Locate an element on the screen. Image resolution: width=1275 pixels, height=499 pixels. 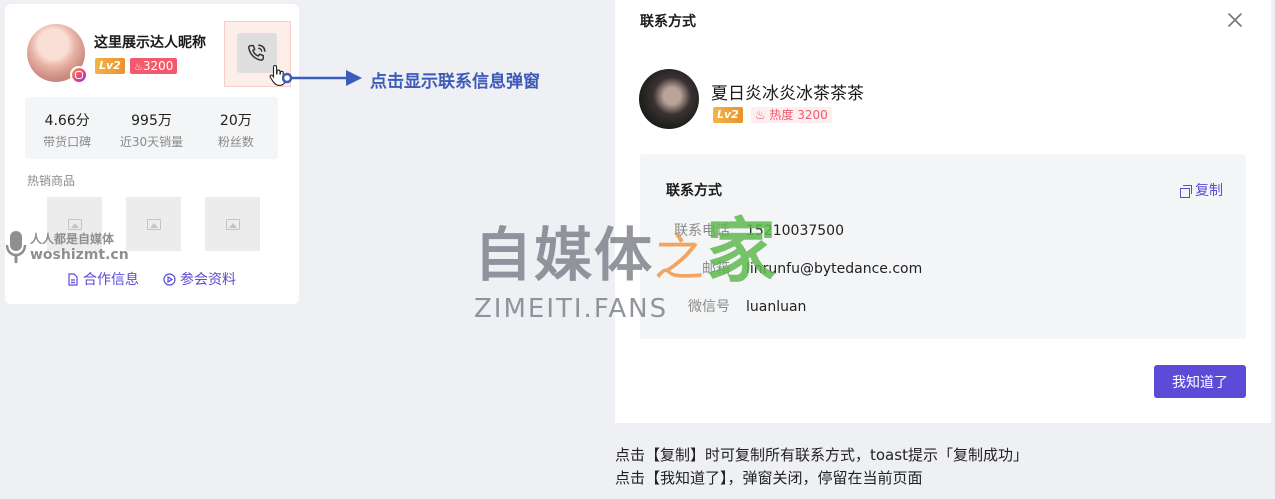
hot-products-title: 热销商品 is located at coordinates (51, 181).